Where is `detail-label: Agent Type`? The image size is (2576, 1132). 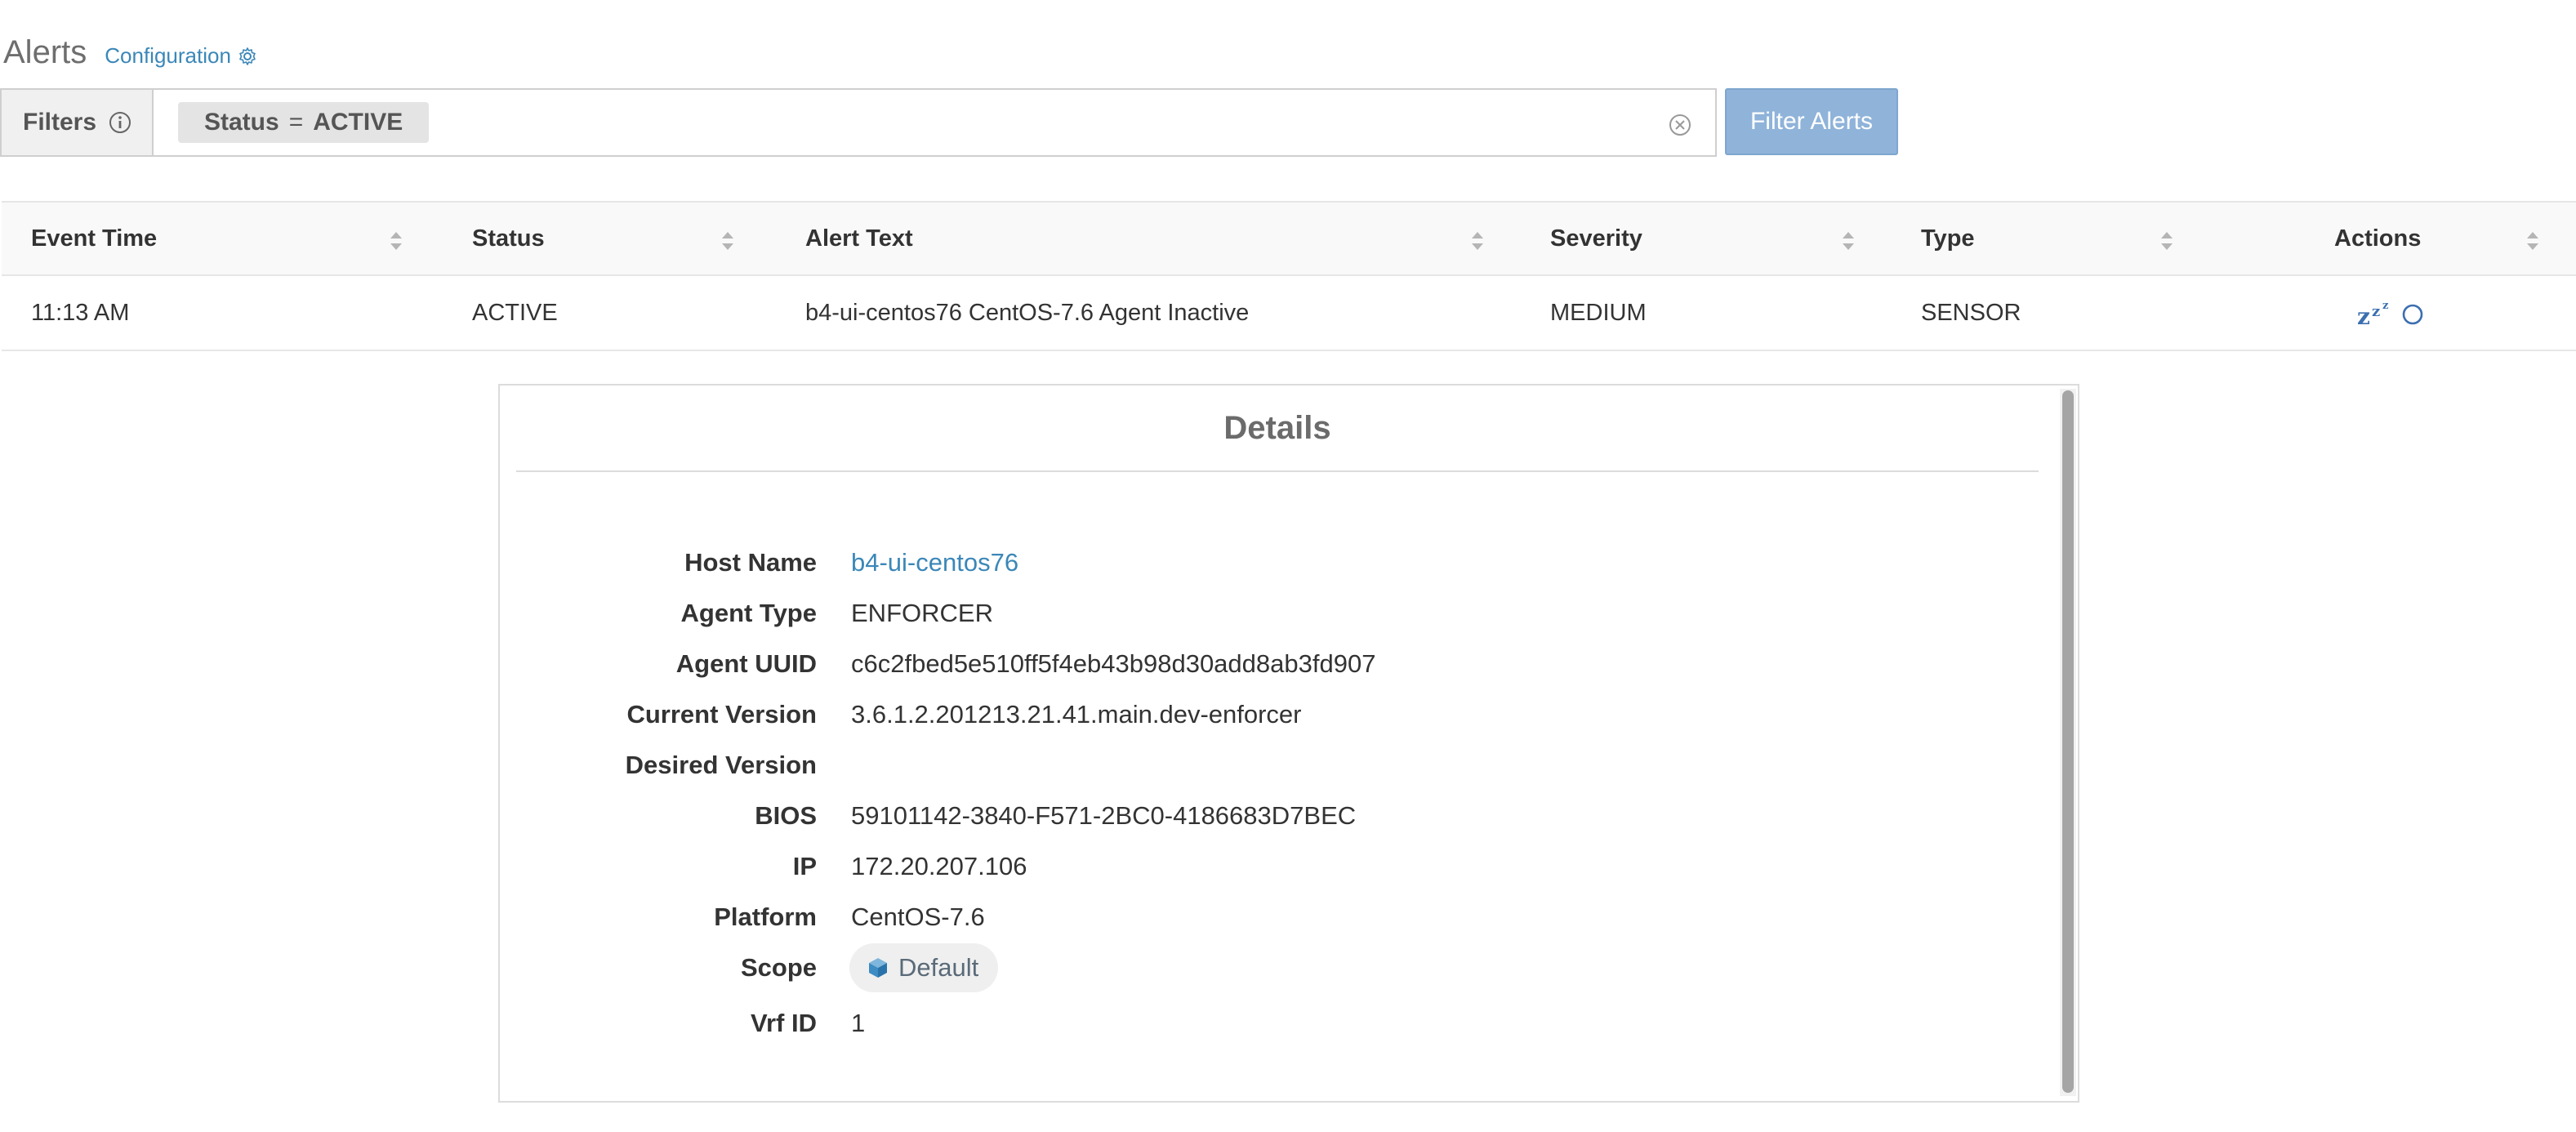 detail-label: Agent Type is located at coordinates (749, 613).